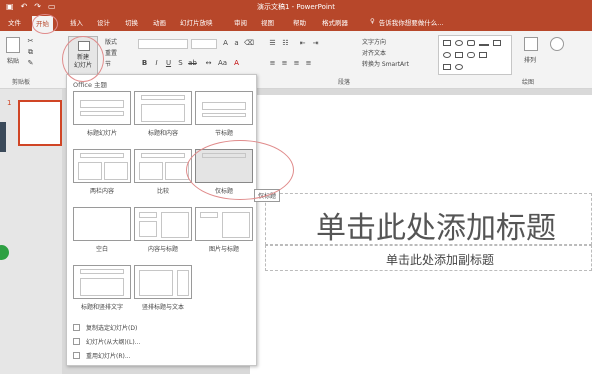  Describe the element at coordinates (21, 82) in the screenshot. I see `clipboard-group-label: 剪贴板` at that location.